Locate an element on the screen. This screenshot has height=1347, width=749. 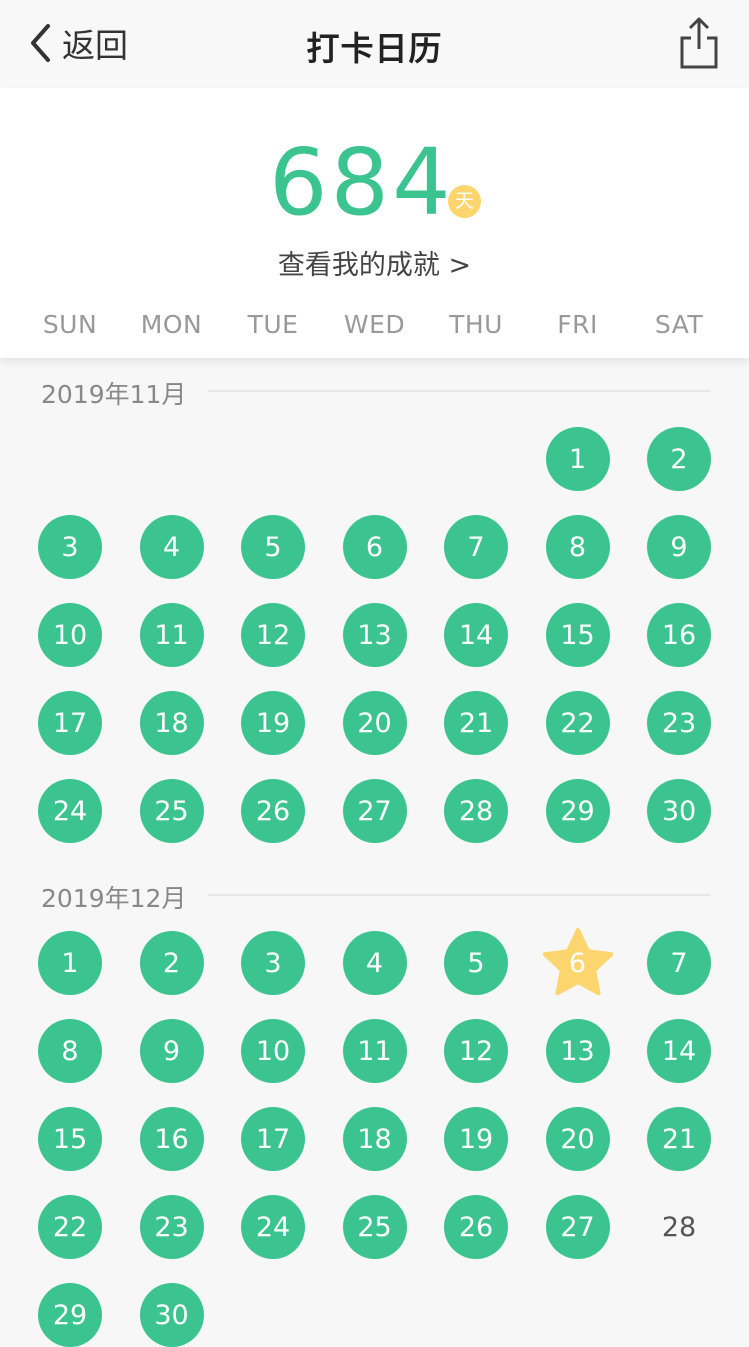
day-number: 11 is located at coordinates (374, 1051).